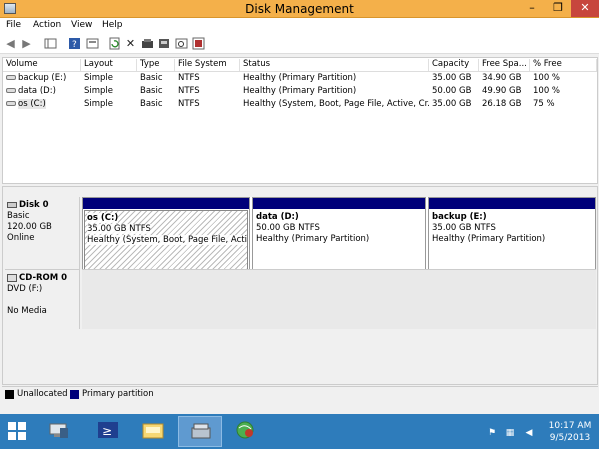 The width and height of the screenshot is (599, 449). What do you see at coordinates (454, 65) in the screenshot?
I see `col-capacity: Capacity` at bounding box center [454, 65].